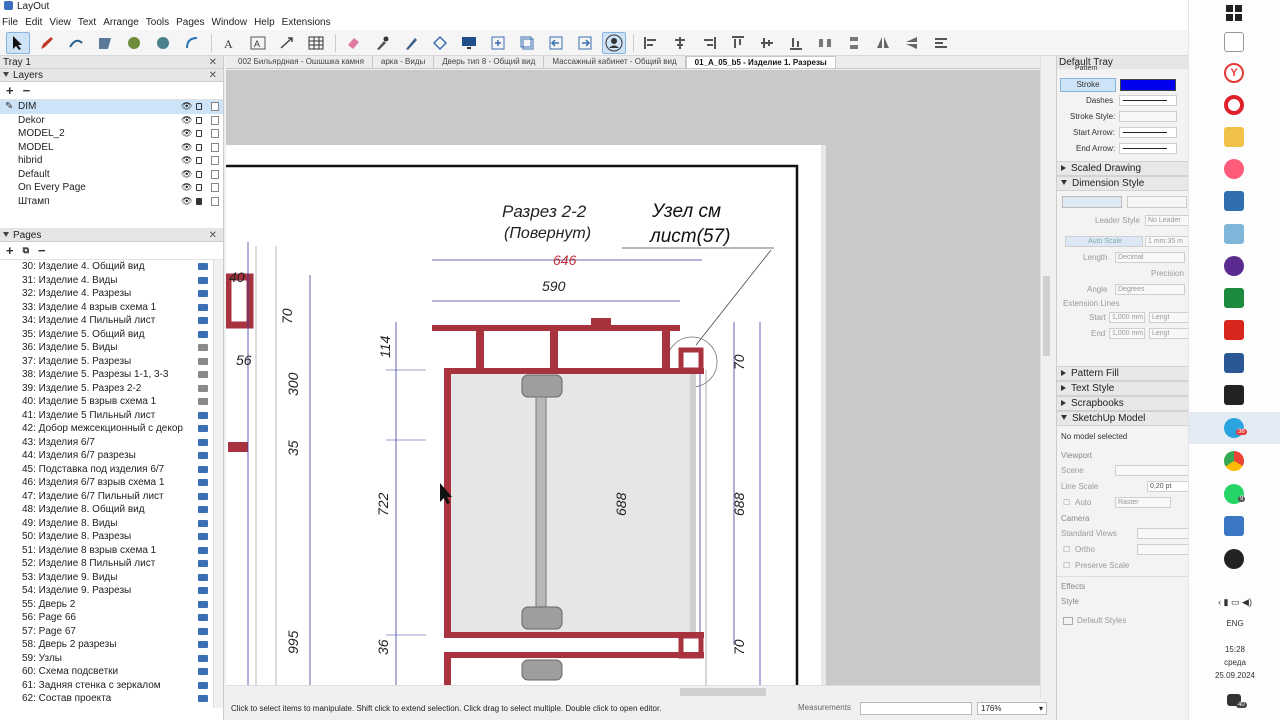 The image size is (1280, 720). What do you see at coordinates (1085, 550) in the screenshot?
I see `ortho-checkbox-label: Ortho` at bounding box center [1085, 550].